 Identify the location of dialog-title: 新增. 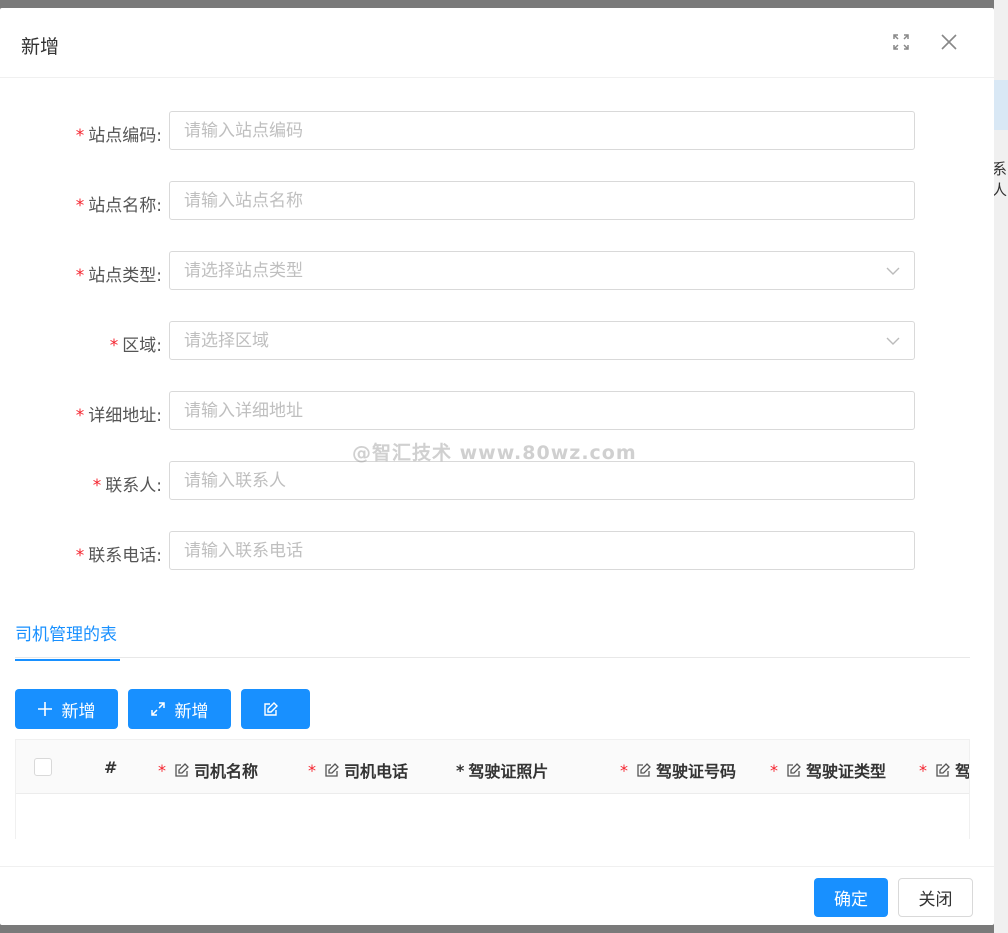
(40, 47).